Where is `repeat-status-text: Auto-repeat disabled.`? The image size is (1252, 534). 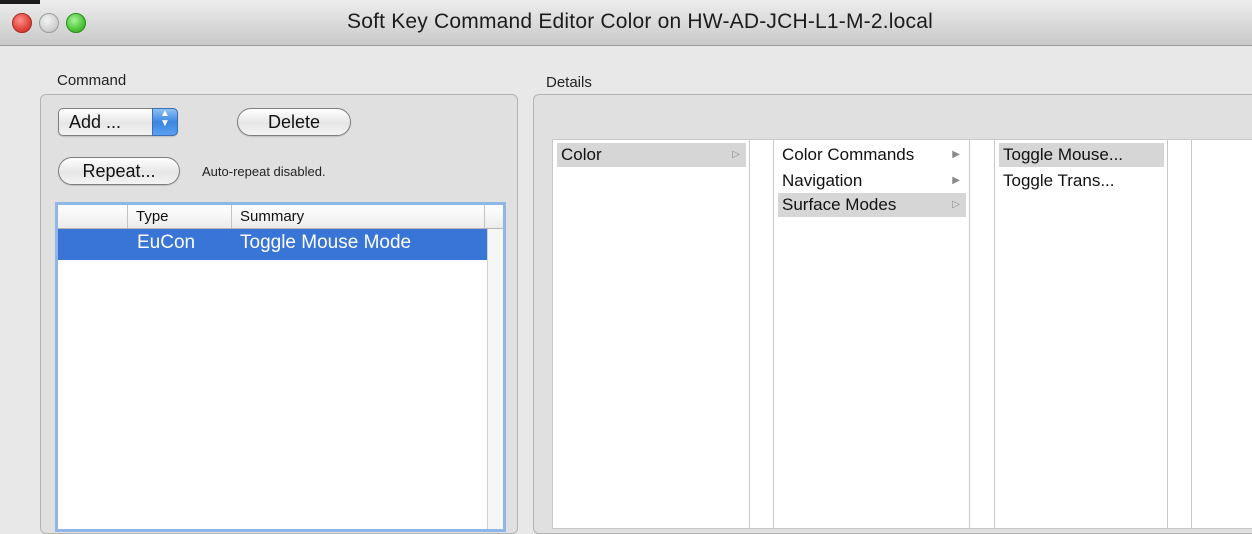
repeat-status-text: Auto-repeat disabled. is located at coordinates (264, 171).